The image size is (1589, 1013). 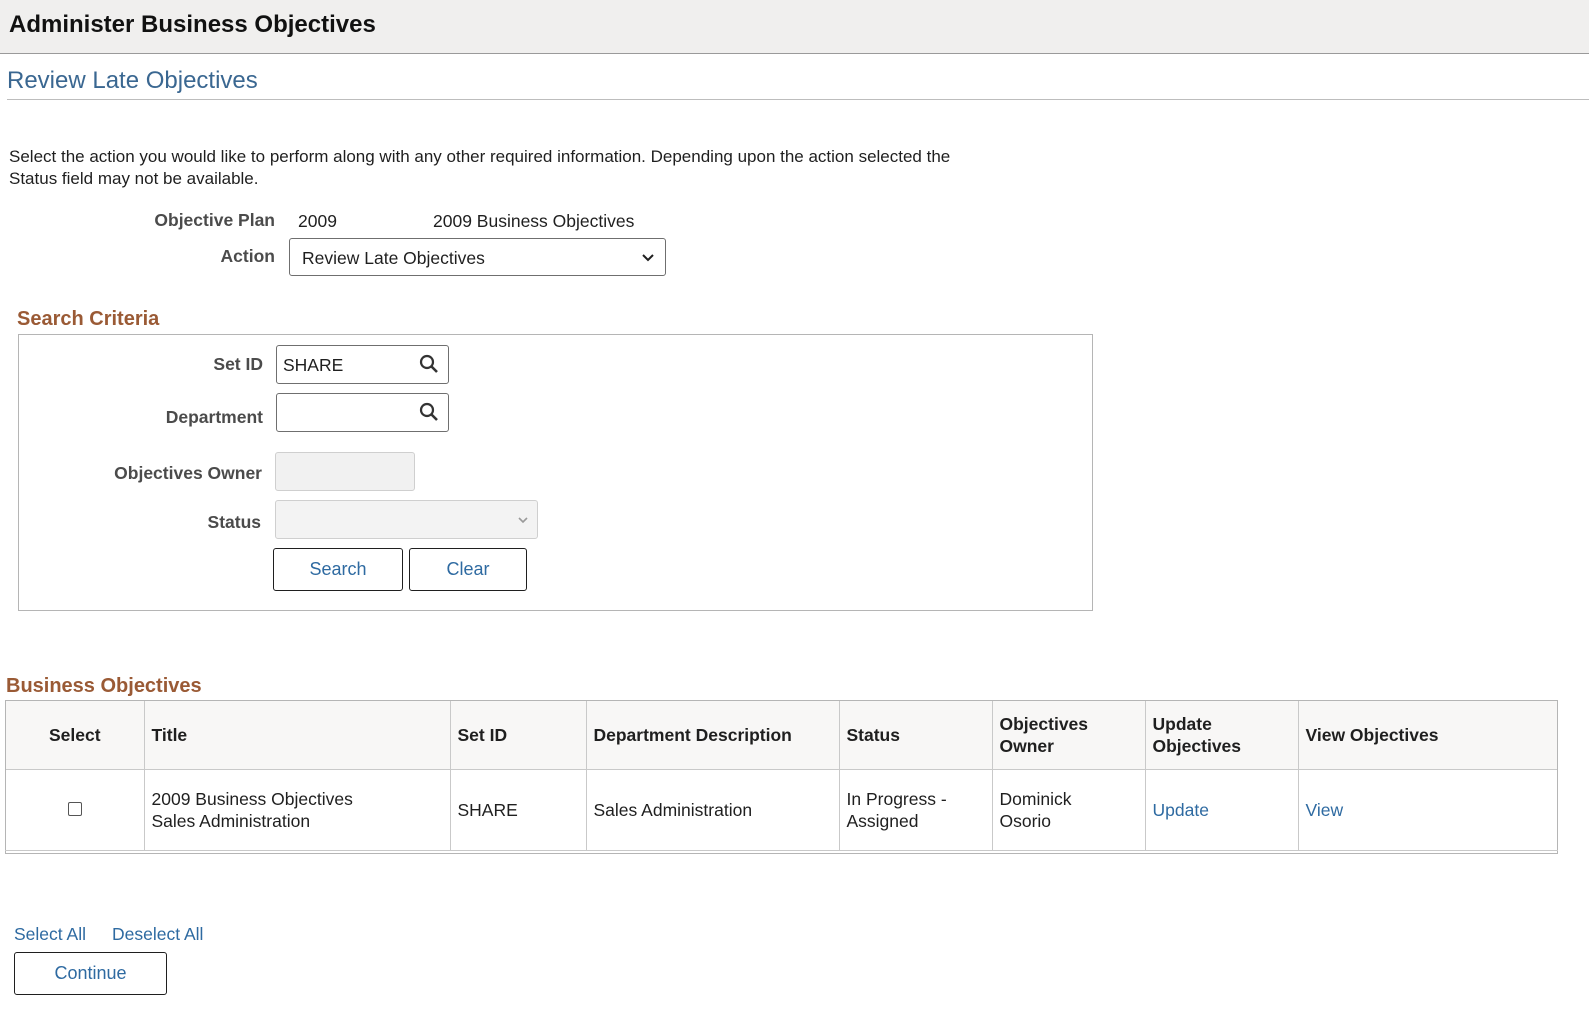 What do you see at coordinates (713, 735) in the screenshot?
I see `column-header-department-description: Department Description` at bounding box center [713, 735].